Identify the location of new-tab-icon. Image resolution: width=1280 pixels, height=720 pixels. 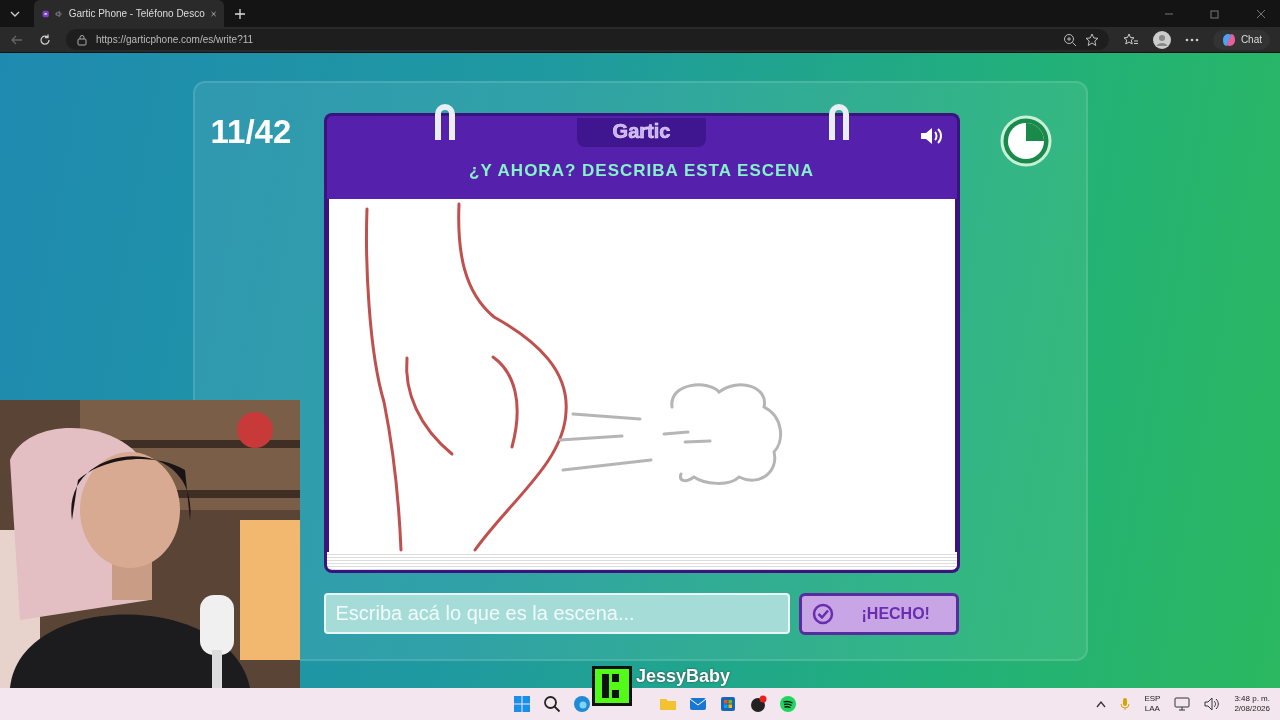
(240, 13).